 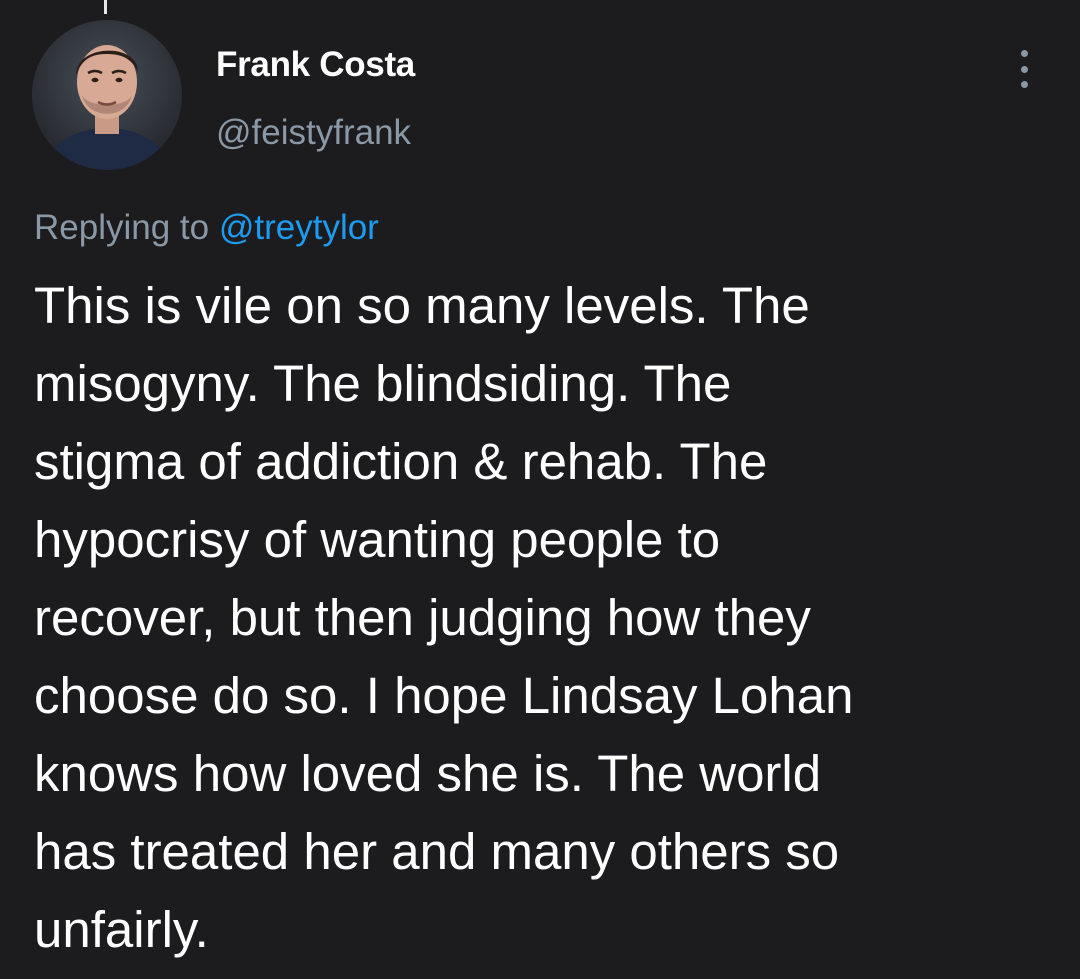 I want to click on more-options-button, so click(x=1024, y=69).